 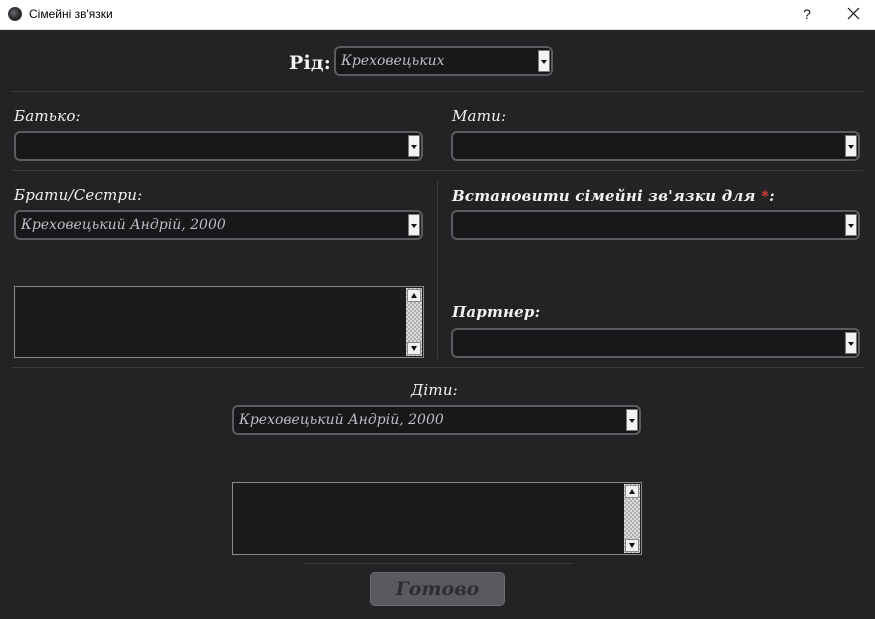 I want to click on partner-label: Партнер:, so click(x=496, y=312).